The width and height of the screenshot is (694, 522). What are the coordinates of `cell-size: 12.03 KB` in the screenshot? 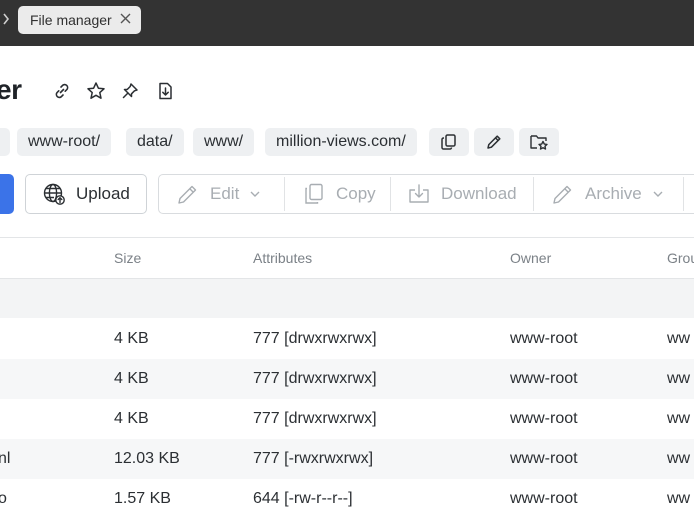 It's located at (147, 458).